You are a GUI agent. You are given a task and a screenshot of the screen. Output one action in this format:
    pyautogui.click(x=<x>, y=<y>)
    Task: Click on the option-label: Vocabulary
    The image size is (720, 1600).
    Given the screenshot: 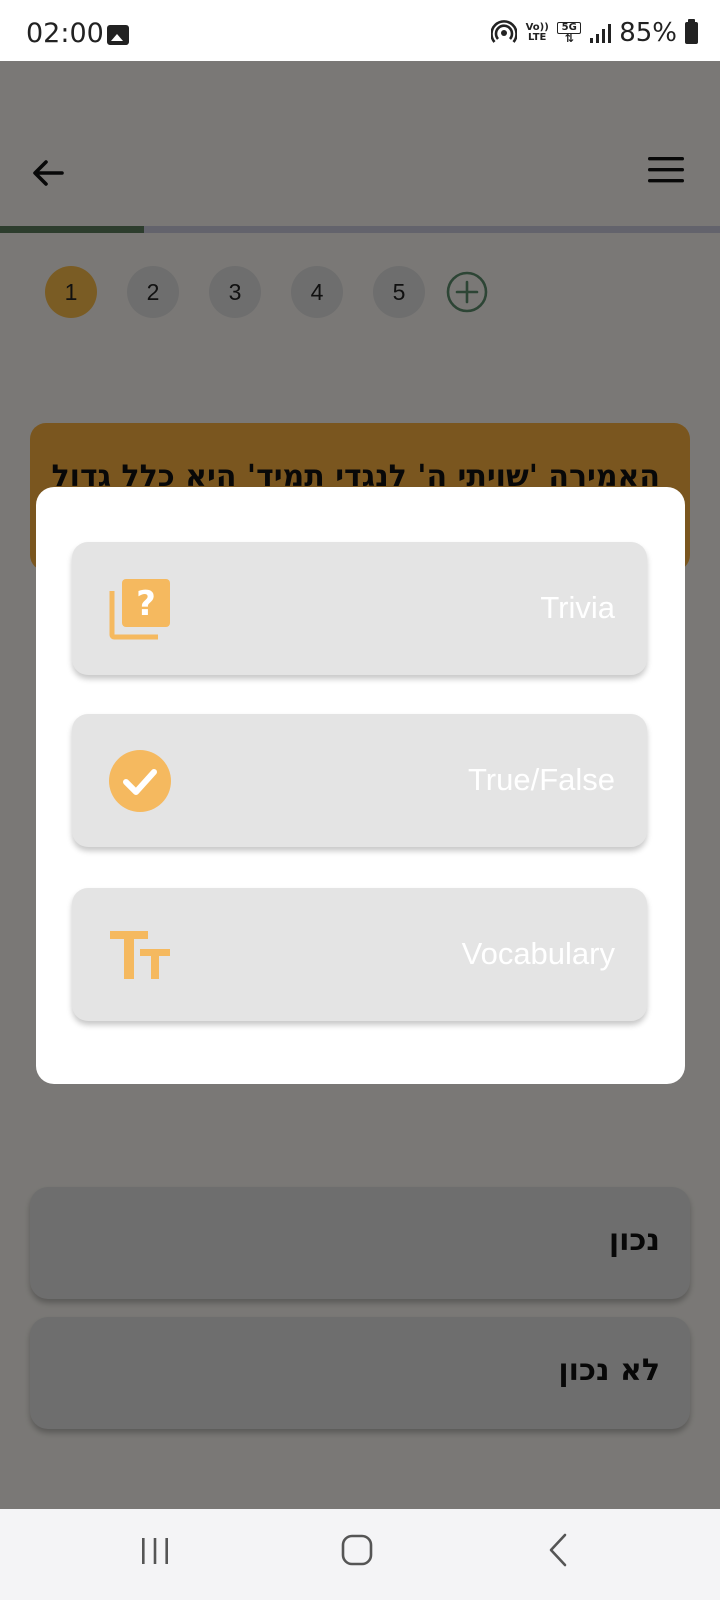 What is the action you would take?
    pyautogui.click(x=538, y=953)
    